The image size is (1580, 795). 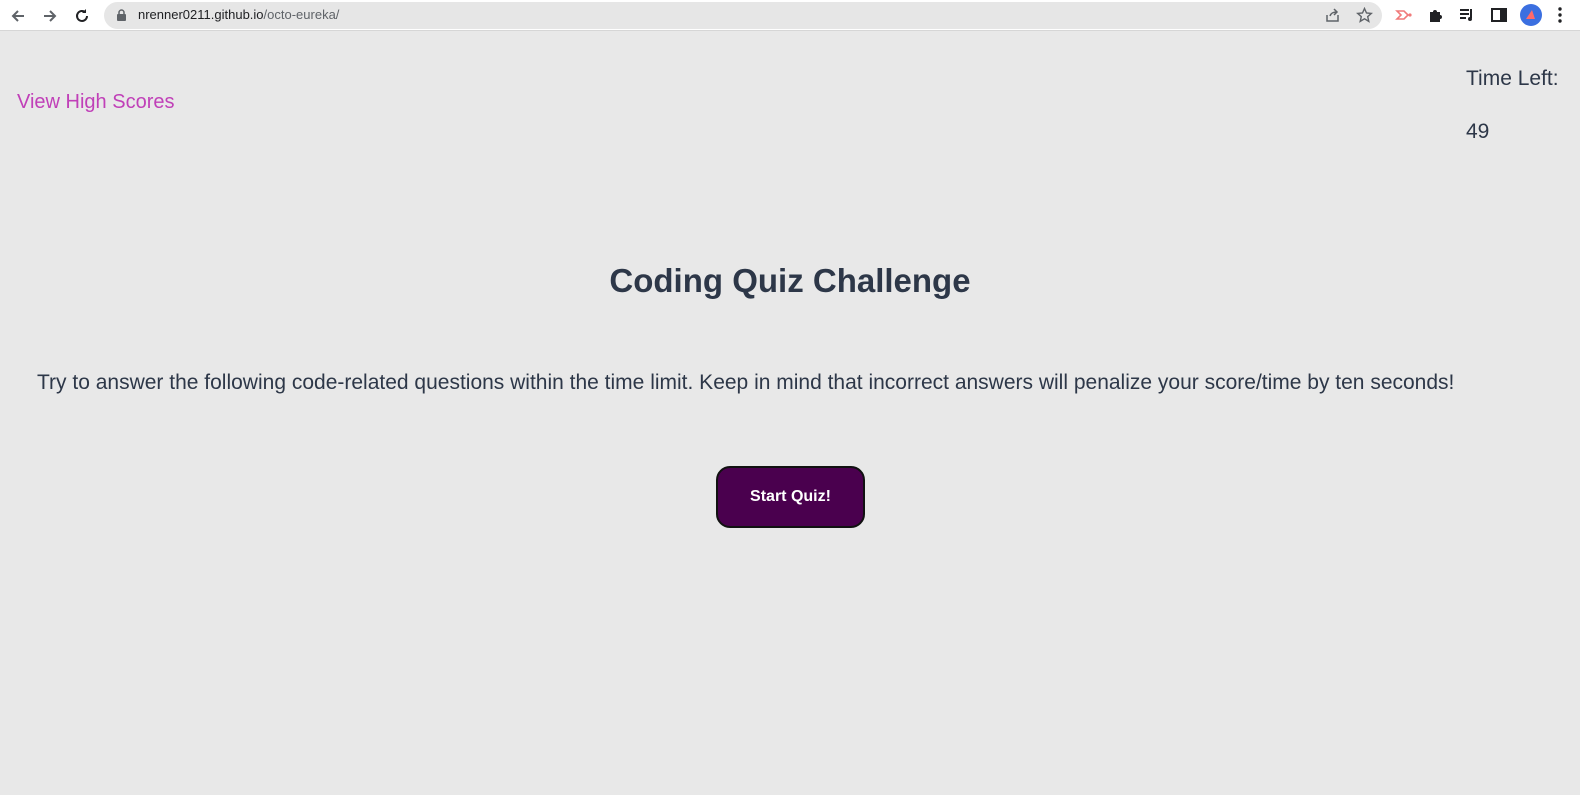 What do you see at coordinates (1332, 15) in the screenshot?
I see `share-icon` at bounding box center [1332, 15].